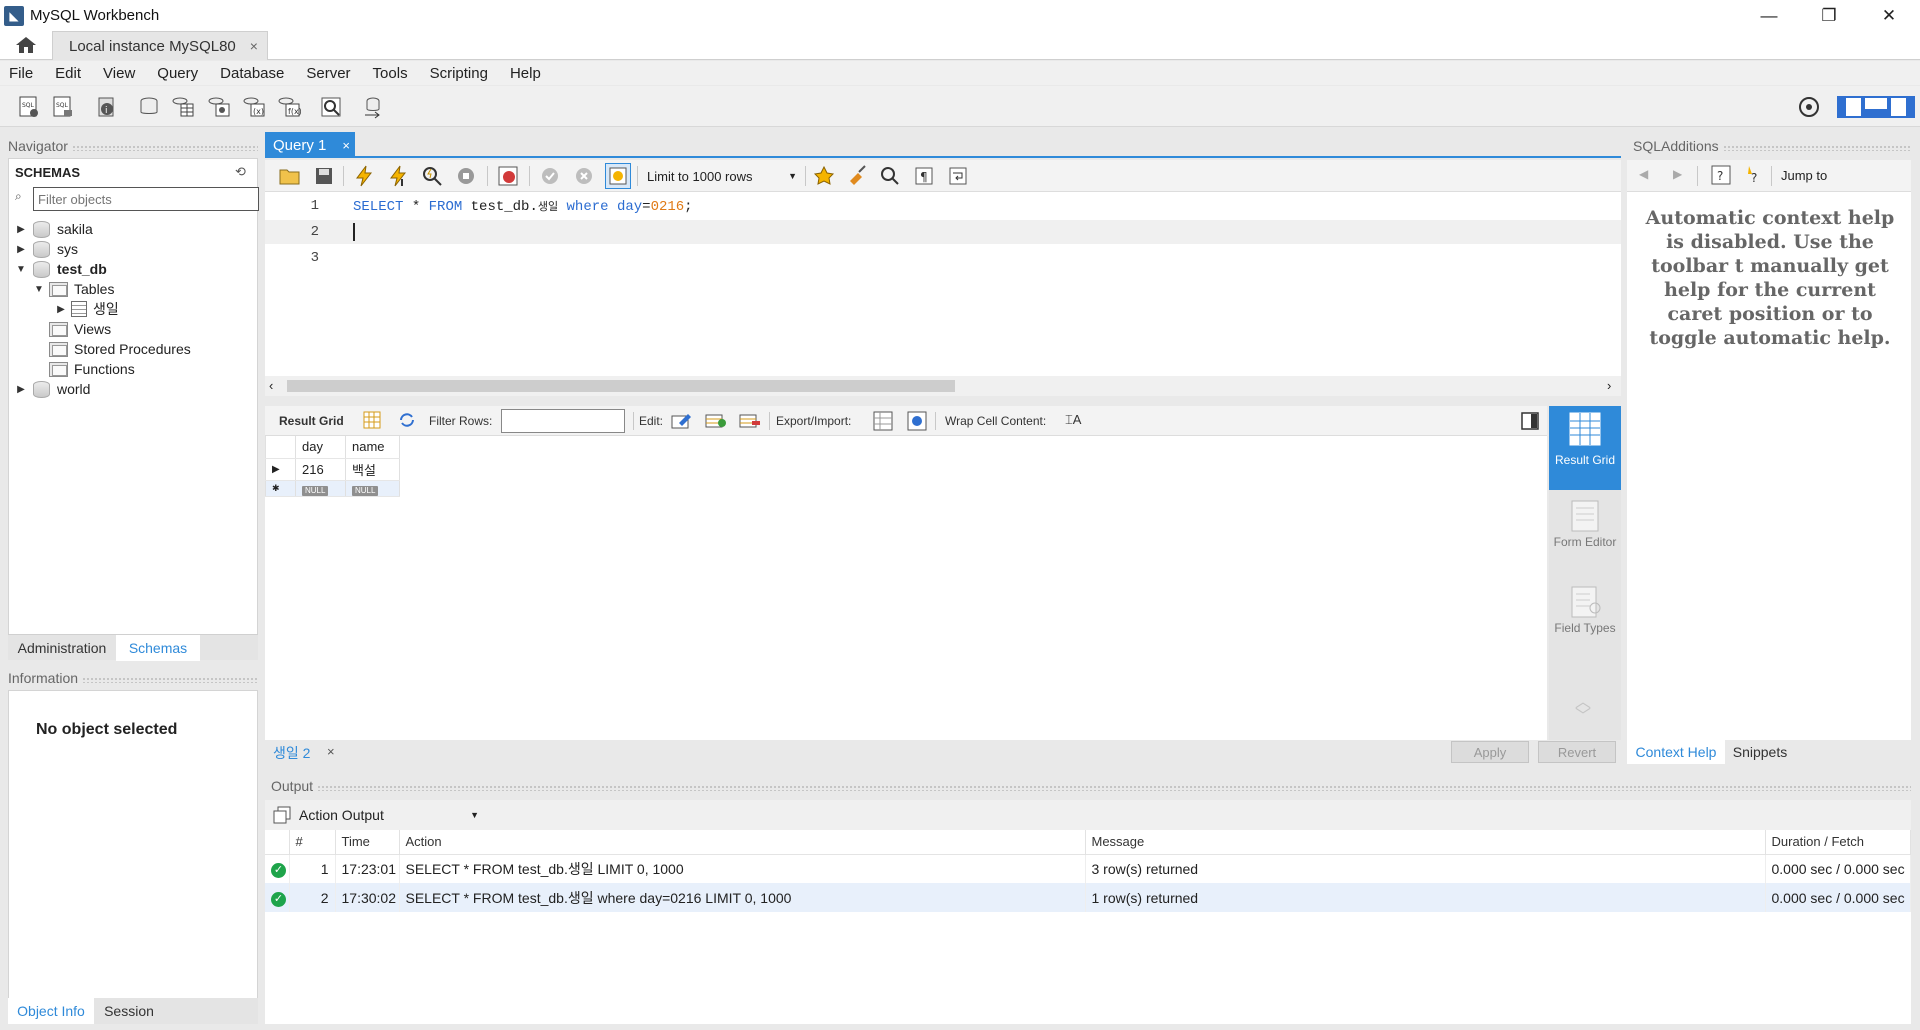  Describe the element at coordinates (372, 421) in the screenshot. I see `grid-view-icon` at that location.